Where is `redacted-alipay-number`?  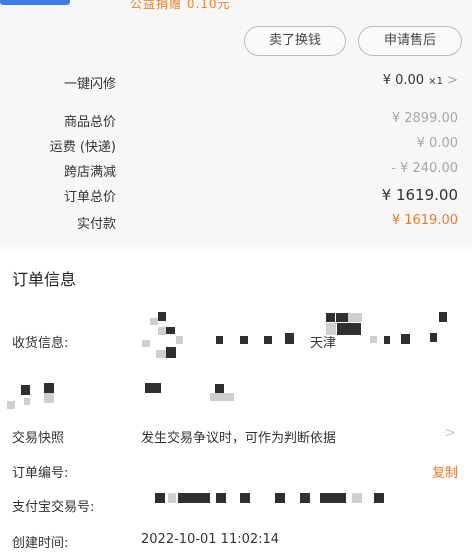
redacted-alipay-number is located at coordinates (269, 498).